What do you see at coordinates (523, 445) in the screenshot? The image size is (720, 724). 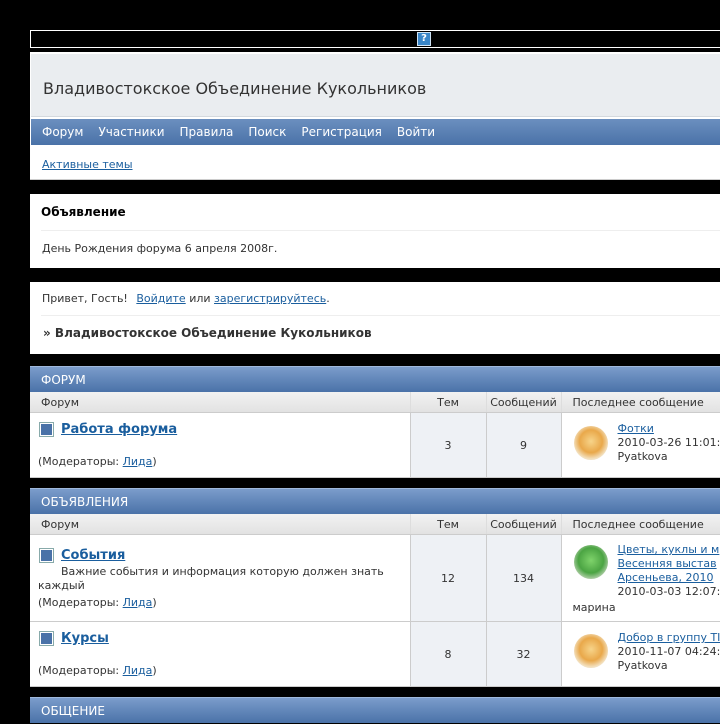 I see `posts-count: 9` at bounding box center [523, 445].